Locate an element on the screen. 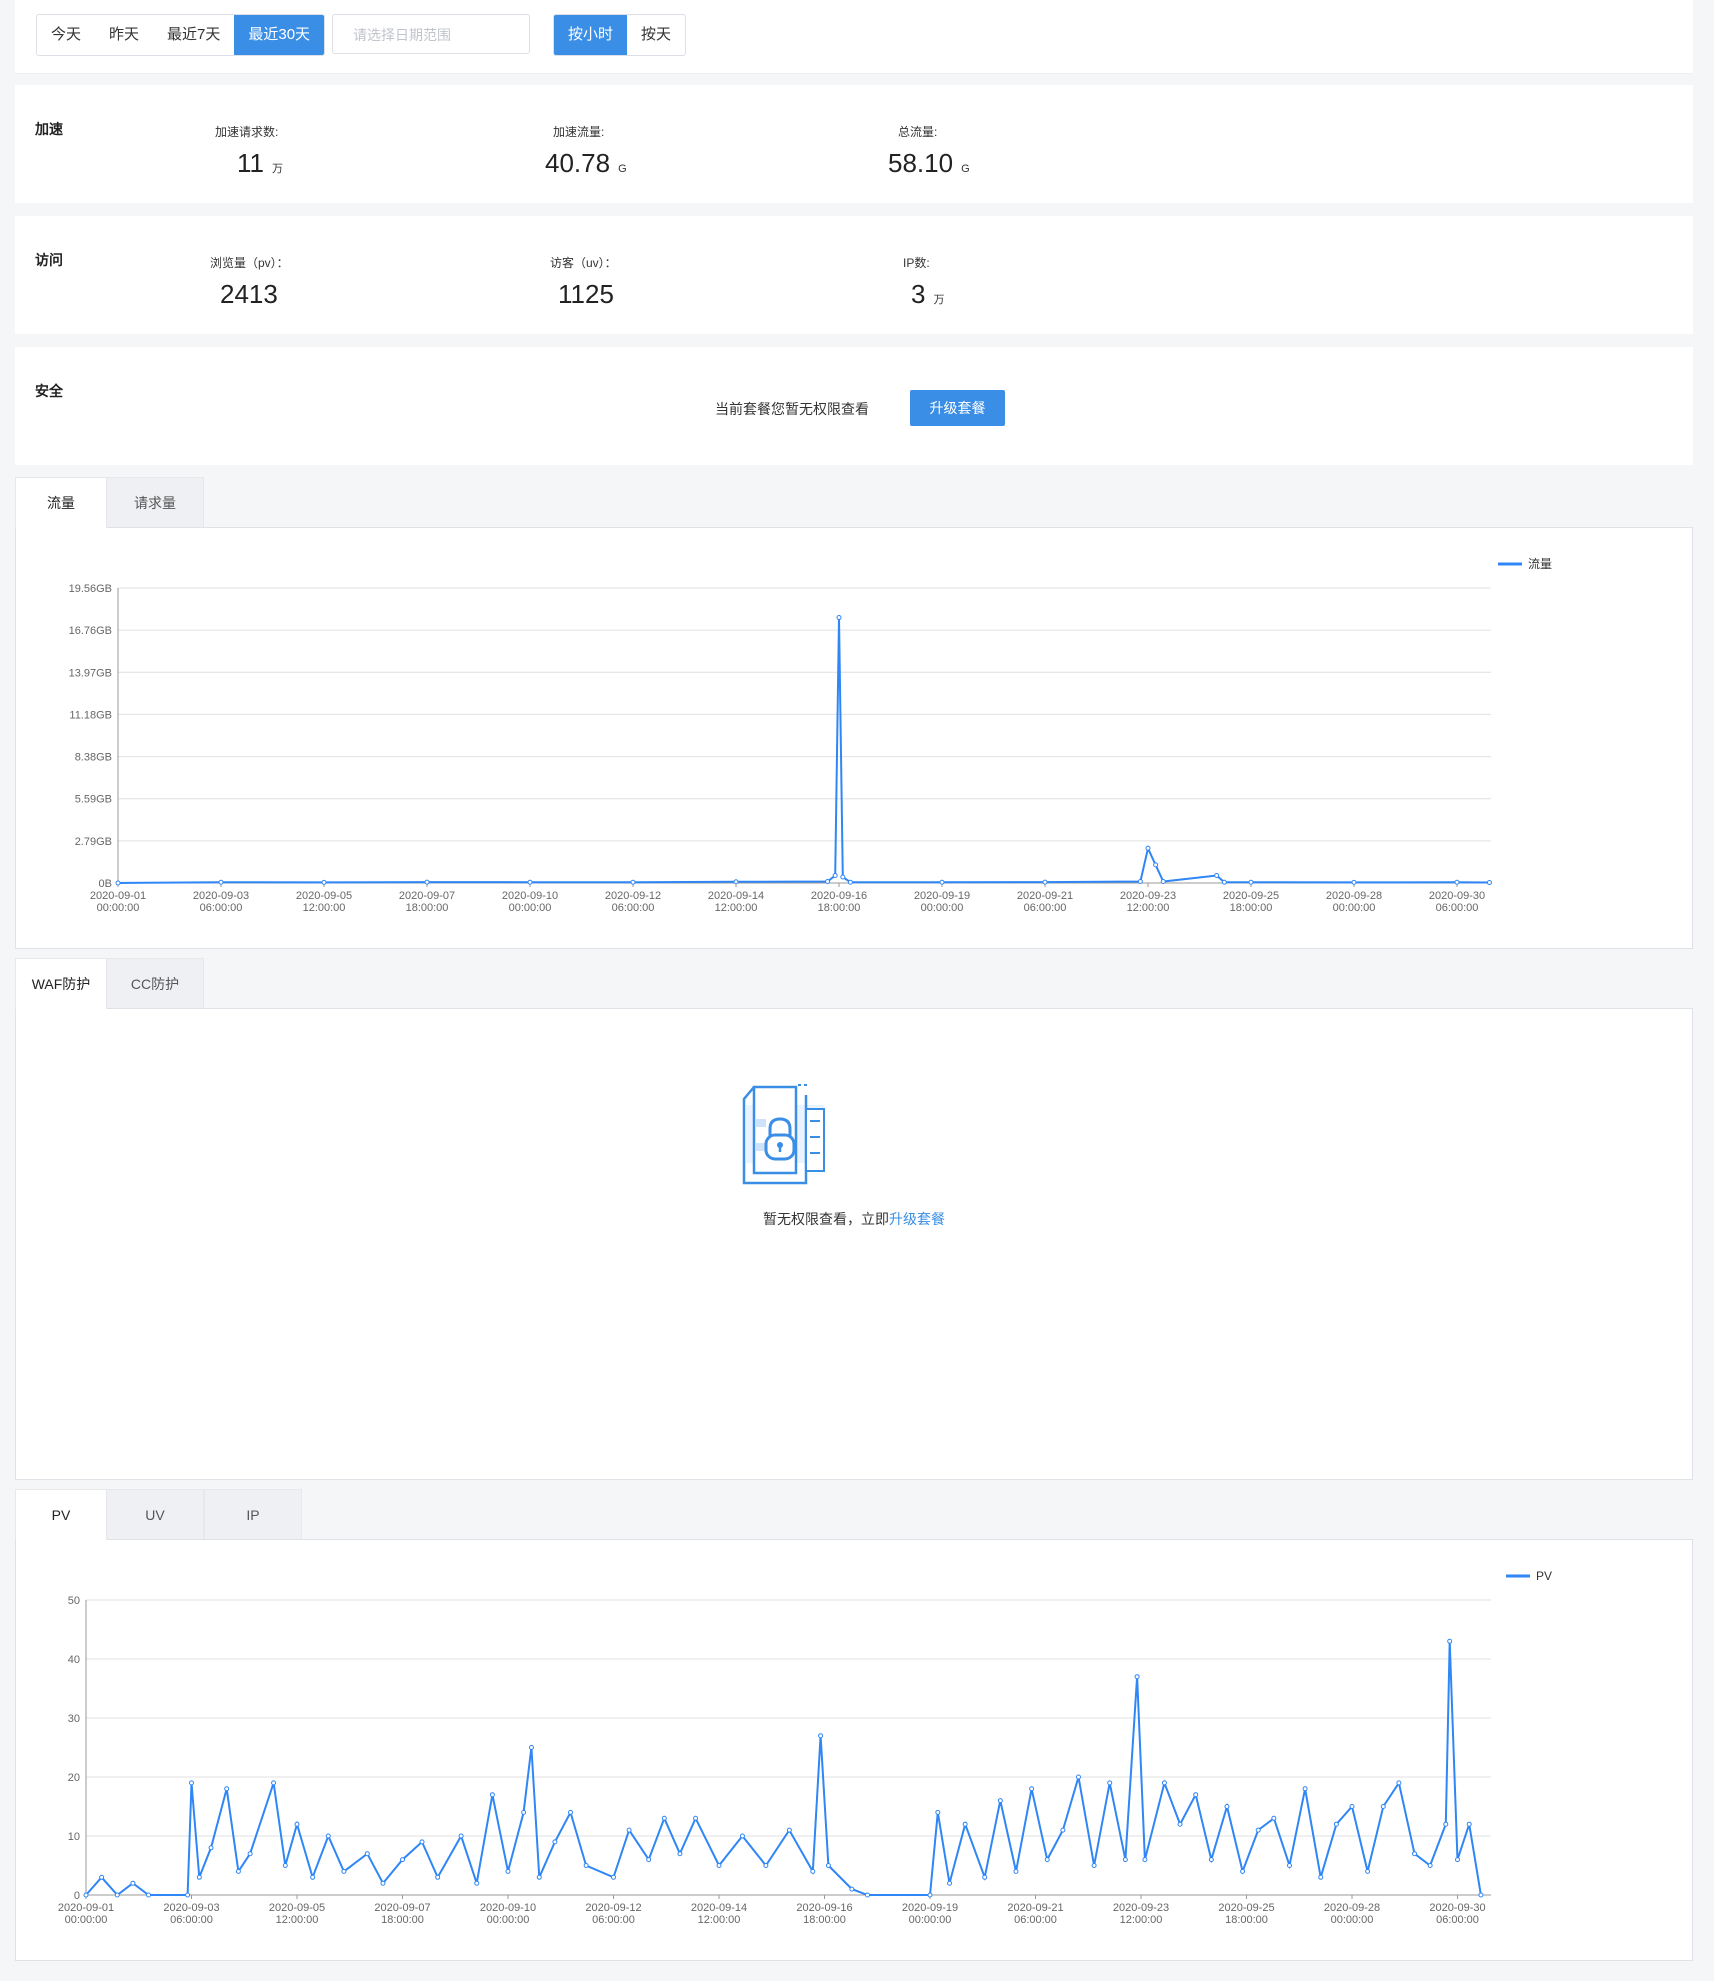  filter-toolbar: 今天 昨天 最近7天 最近30天 请选择日期范围 按小时 按天 is located at coordinates (854, 37).